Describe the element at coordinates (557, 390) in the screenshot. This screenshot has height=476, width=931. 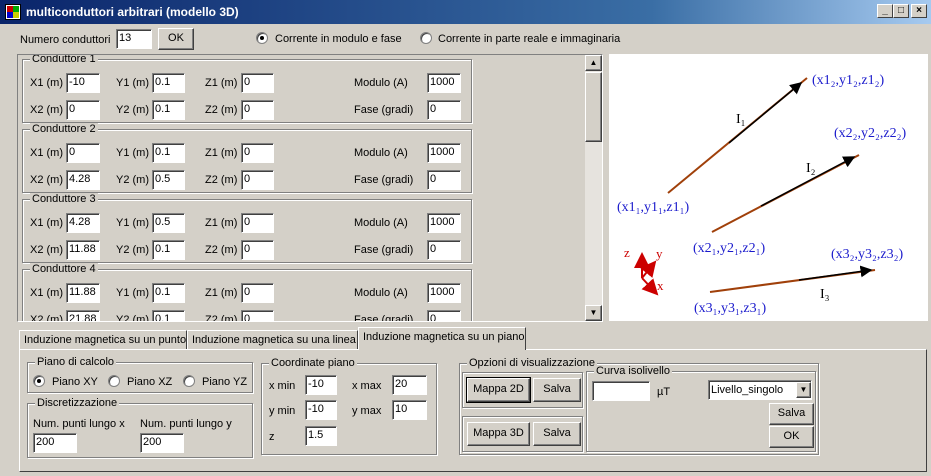
I see `salva-2d-button: Salva` at that location.